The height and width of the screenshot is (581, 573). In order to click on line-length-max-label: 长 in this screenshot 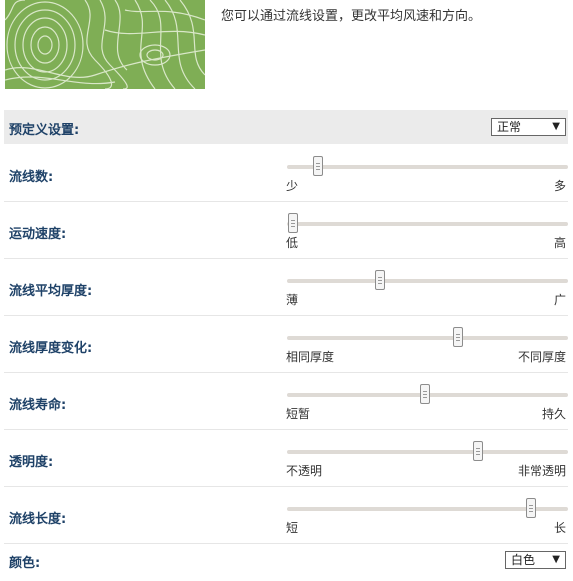, I will do `click(559, 528)`.